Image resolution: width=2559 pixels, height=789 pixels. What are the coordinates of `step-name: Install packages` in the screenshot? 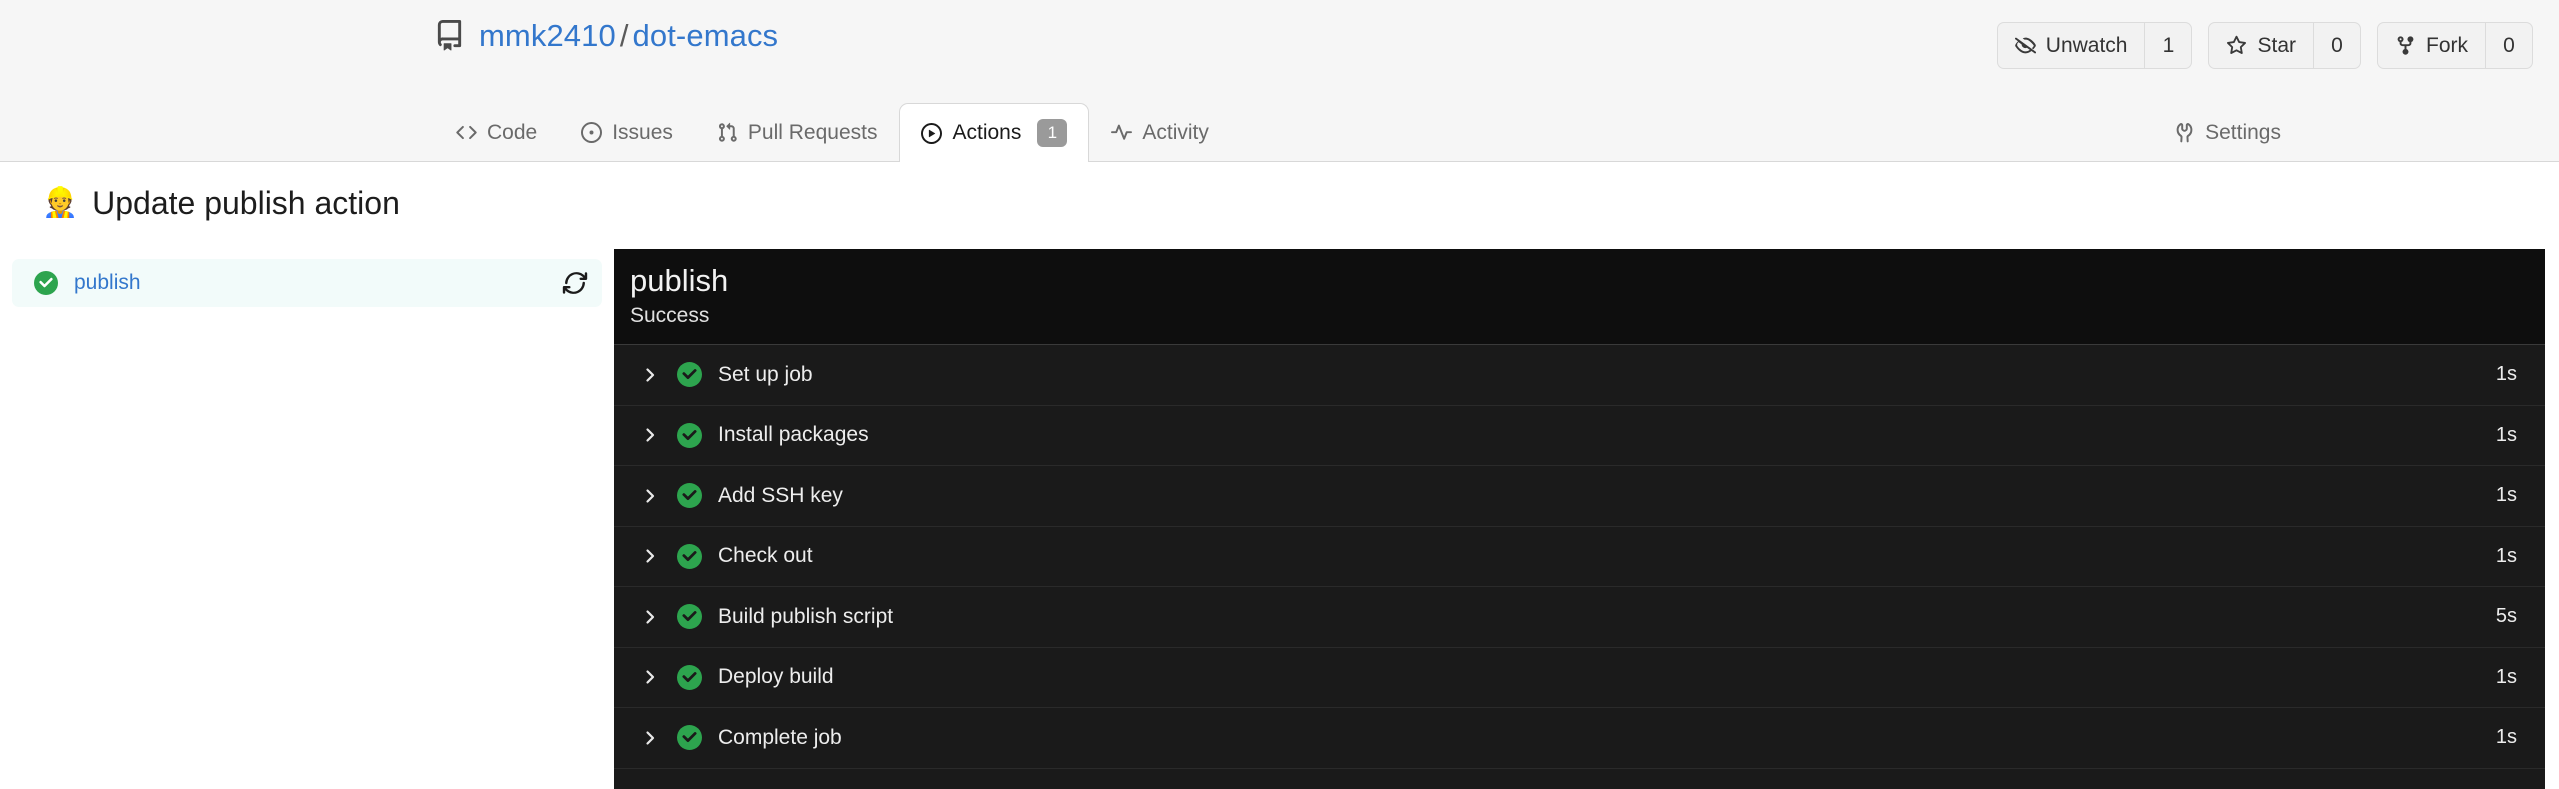 It's located at (793, 435).